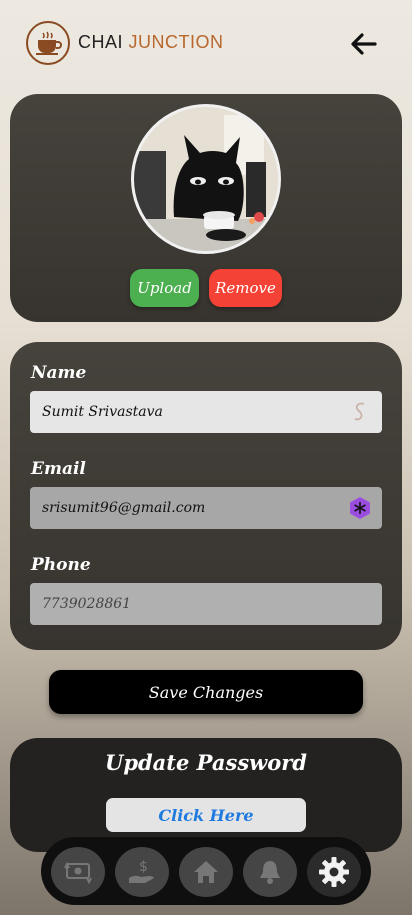 The image size is (412, 915). I want to click on avatar, so click(206, 179).